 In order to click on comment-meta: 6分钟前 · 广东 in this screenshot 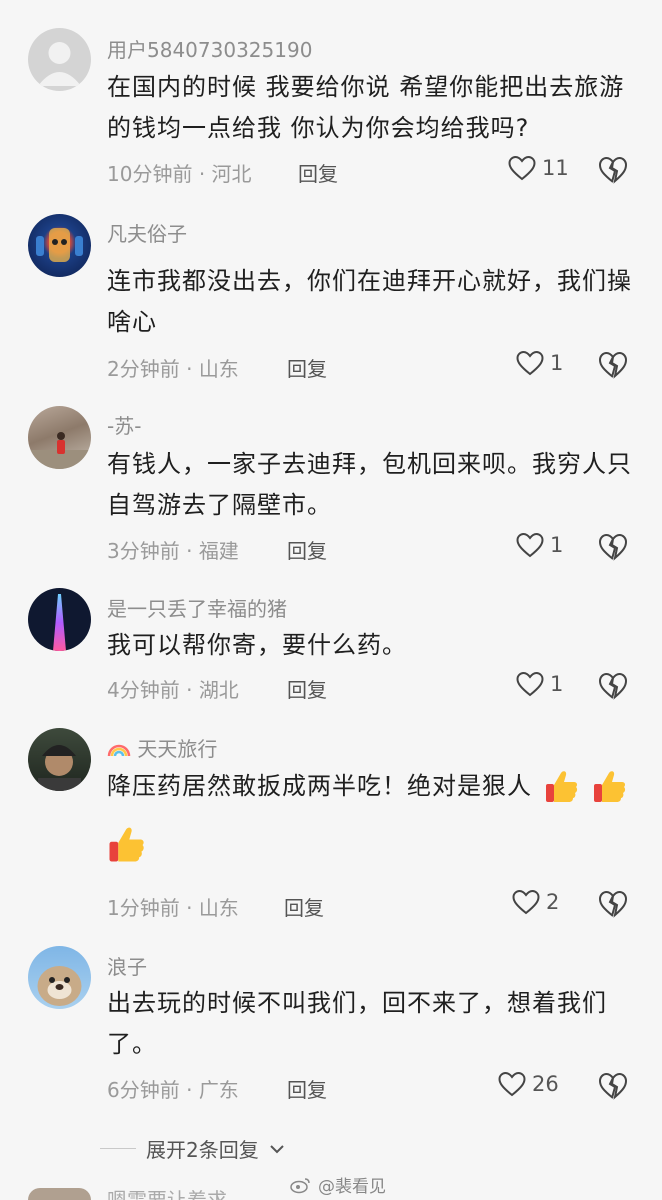, I will do `click(173, 1090)`.